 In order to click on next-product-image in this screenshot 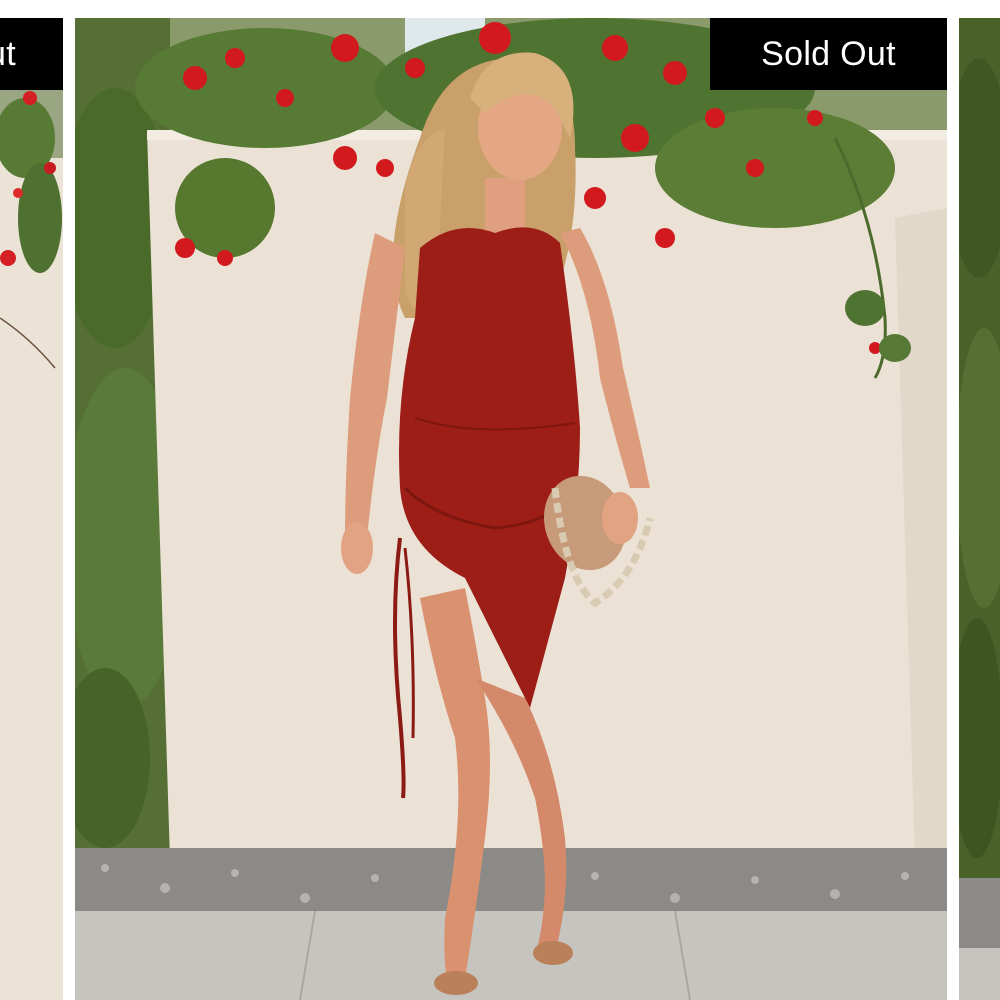, I will do `click(979, 509)`.